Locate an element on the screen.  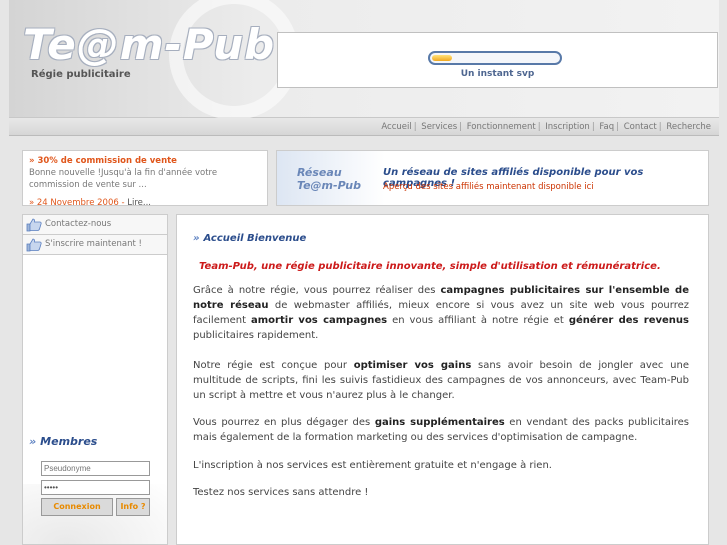
nav-accueil: Accueil is located at coordinates (396, 127).